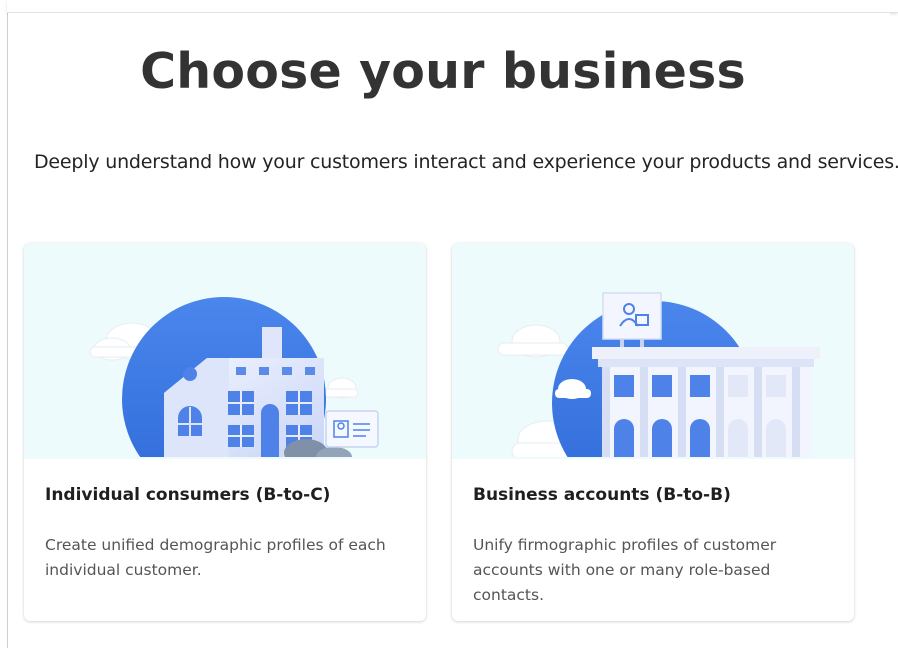 The height and width of the screenshot is (648, 898). Describe the element at coordinates (4, 324) in the screenshot. I see `window-left-edge` at that location.